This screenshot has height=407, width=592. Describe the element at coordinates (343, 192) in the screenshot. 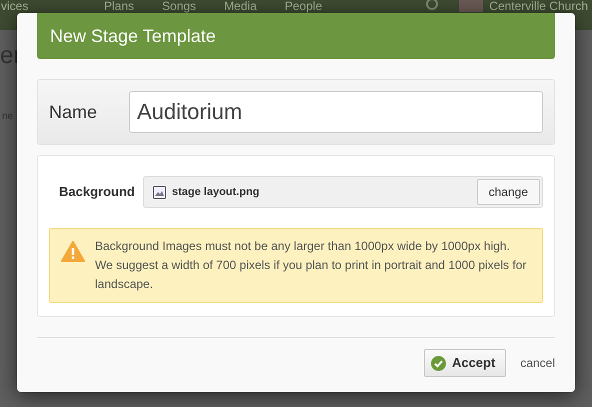

I see `file-field: stage layout.png change` at that location.